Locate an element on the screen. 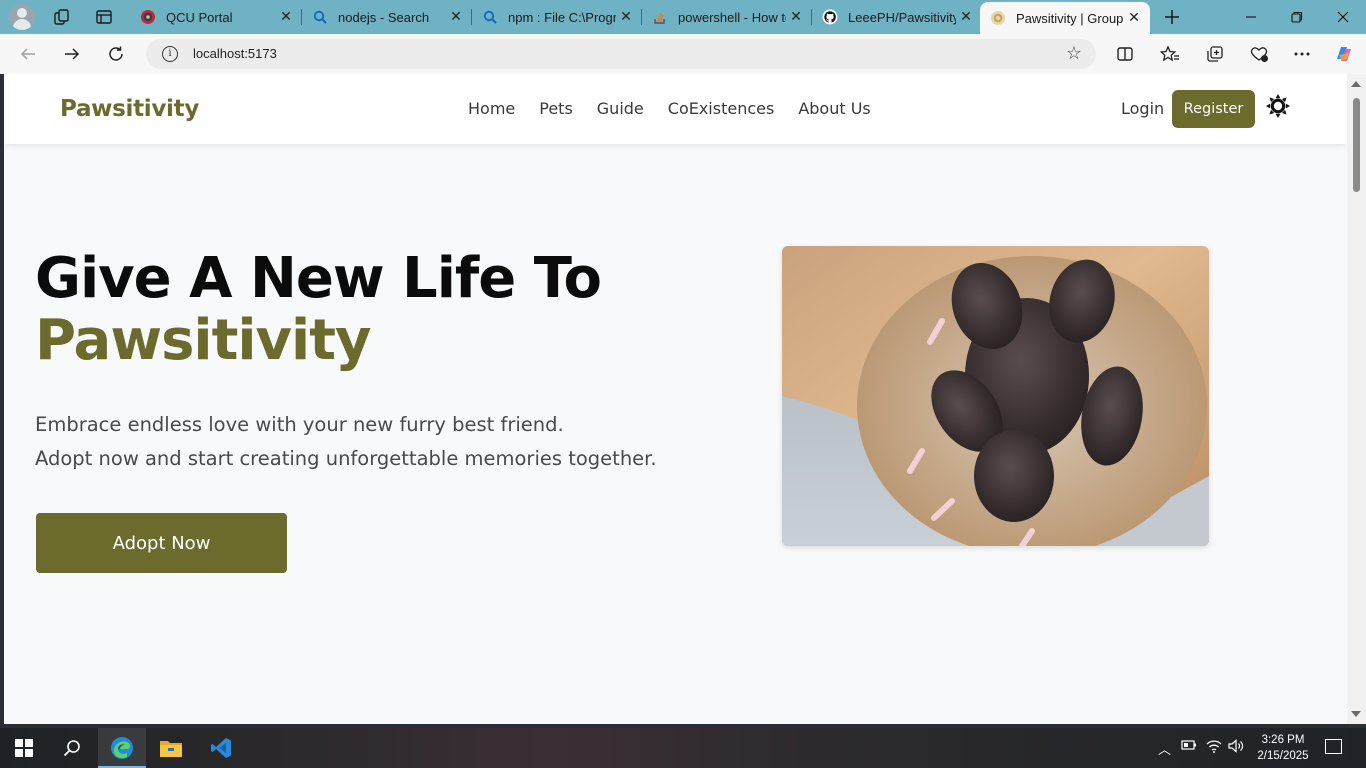  vscode-icon is located at coordinates (221, 748).